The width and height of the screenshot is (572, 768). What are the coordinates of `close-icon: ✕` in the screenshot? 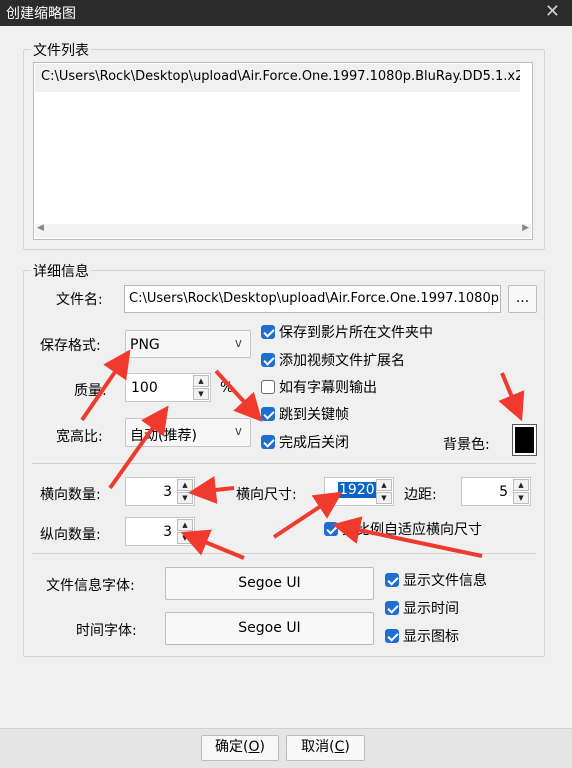 It's located at (552, 11).